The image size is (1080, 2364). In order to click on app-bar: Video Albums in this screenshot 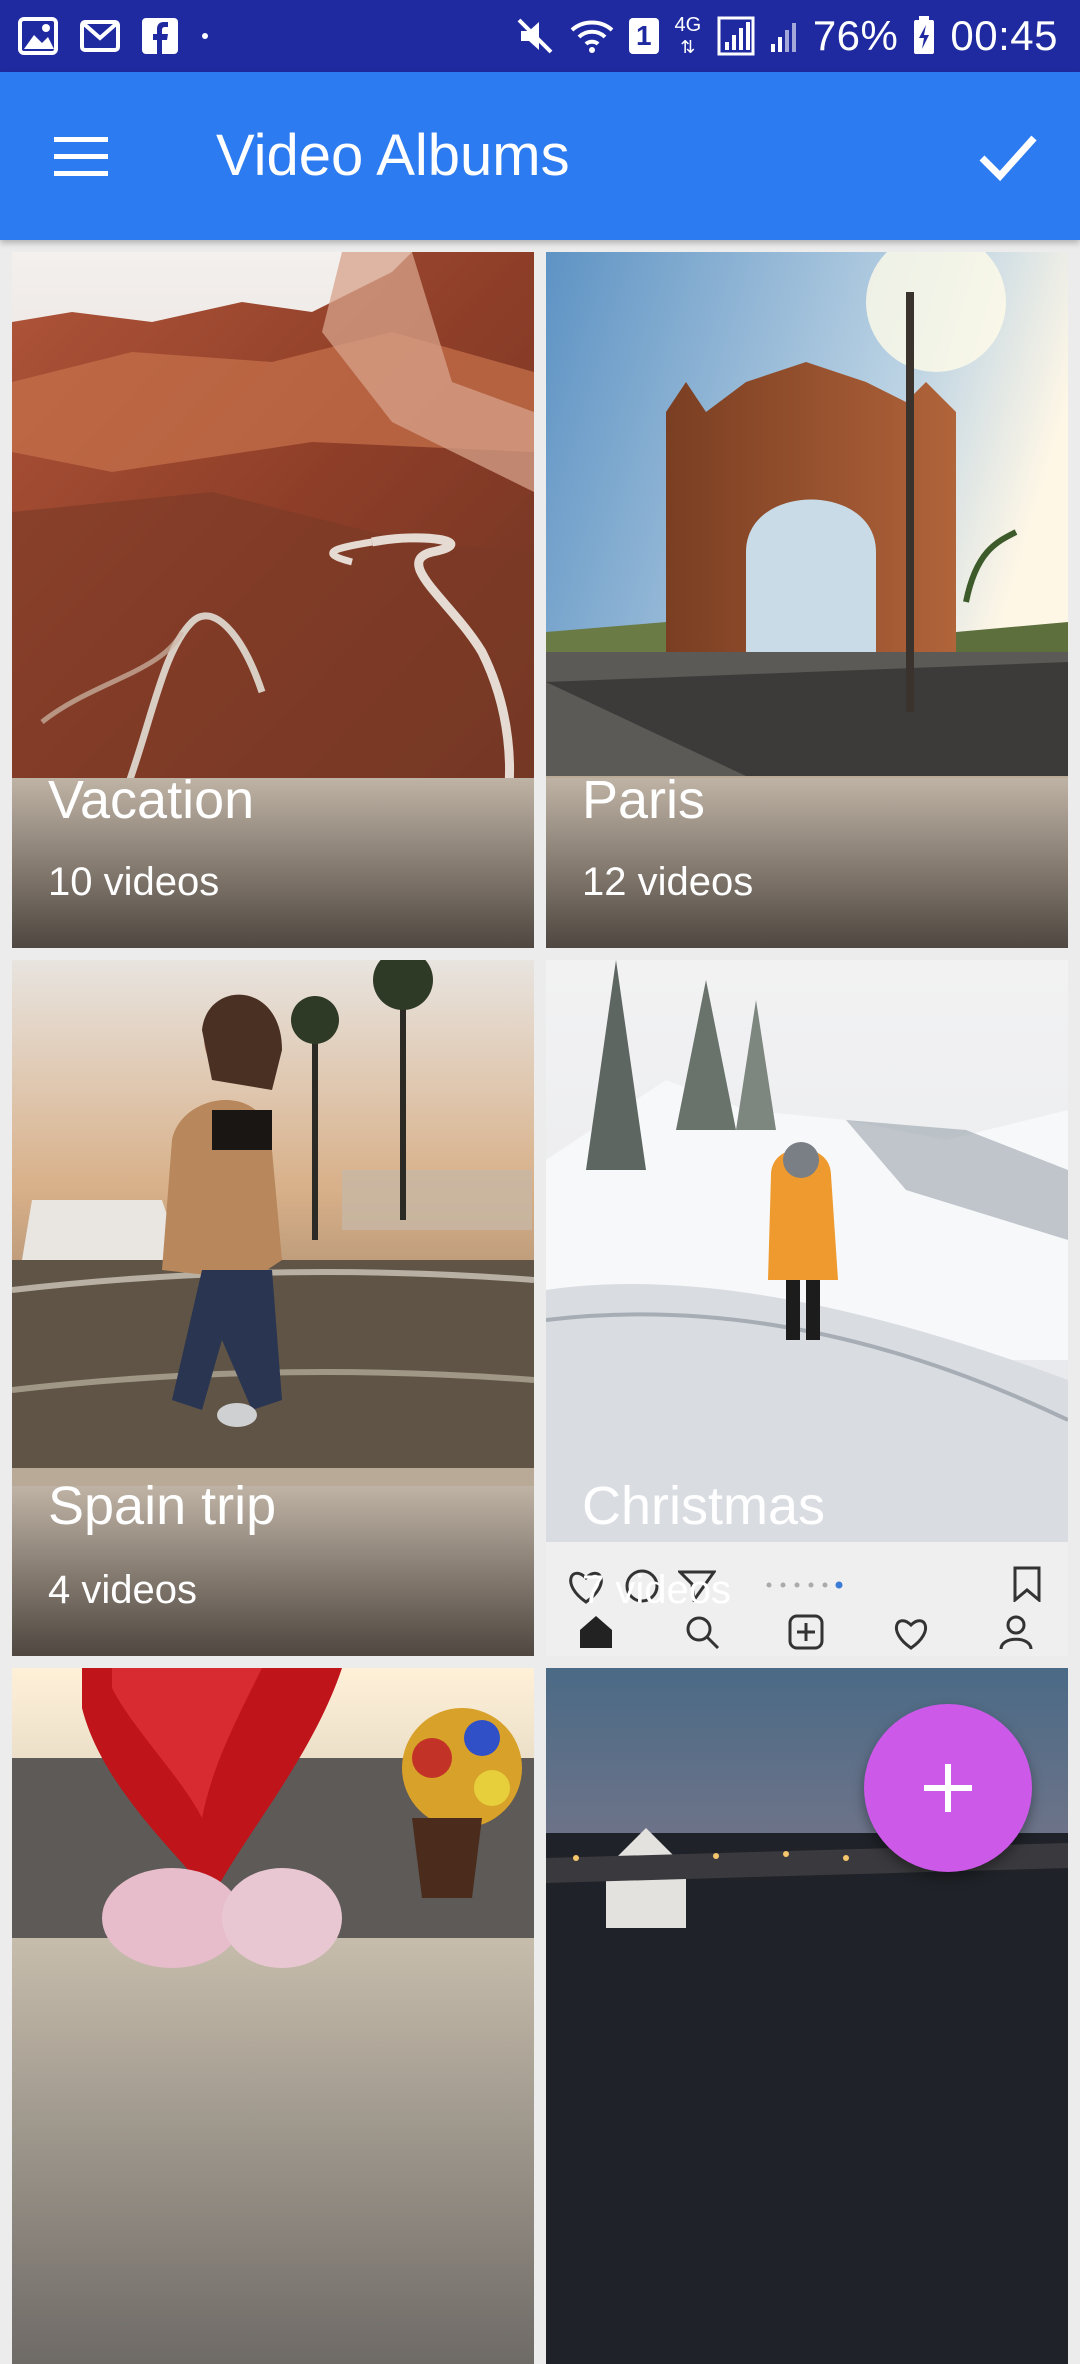, I will do `click(540, 156)`.